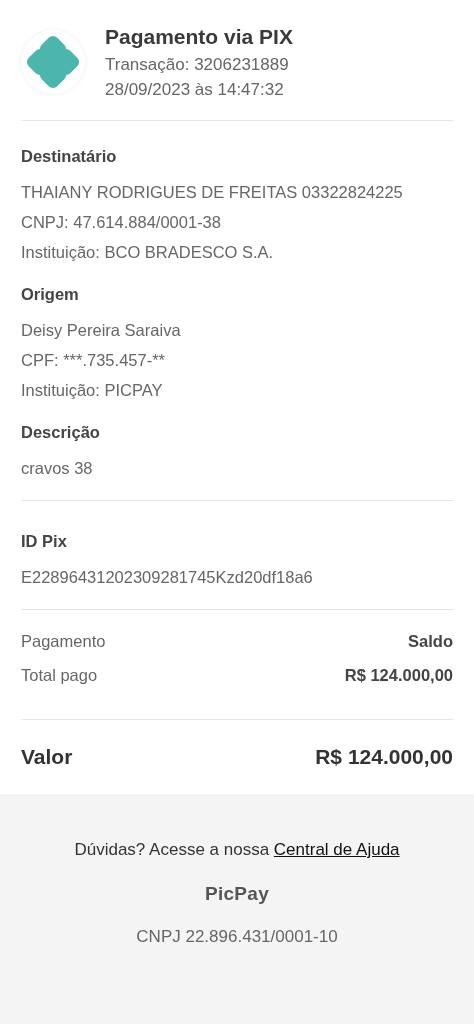 This screenshot has height=1024, width=474. Describe the element at coordinates (50, 294) in the screenshot. I see `section-title: Origem` at that location.